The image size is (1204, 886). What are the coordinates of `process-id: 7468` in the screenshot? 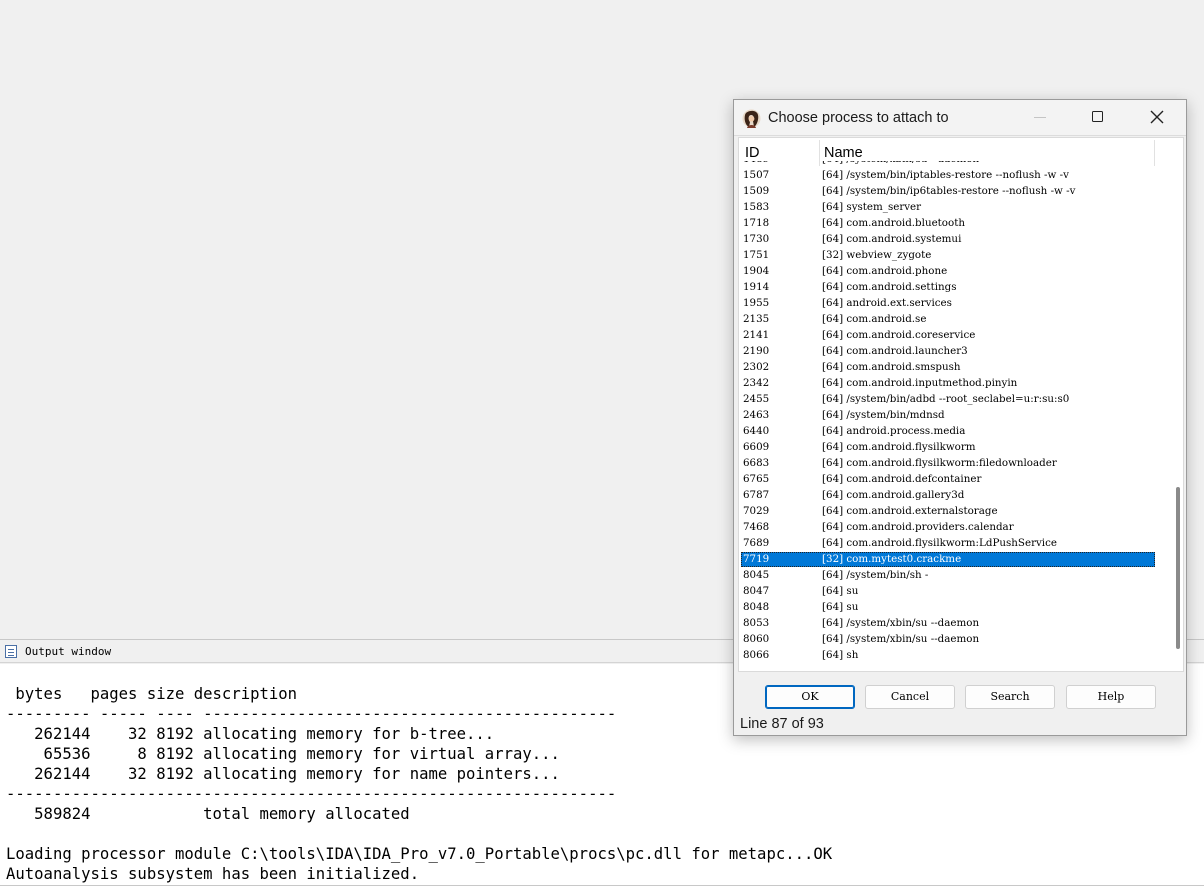 It's located at (756, 527).